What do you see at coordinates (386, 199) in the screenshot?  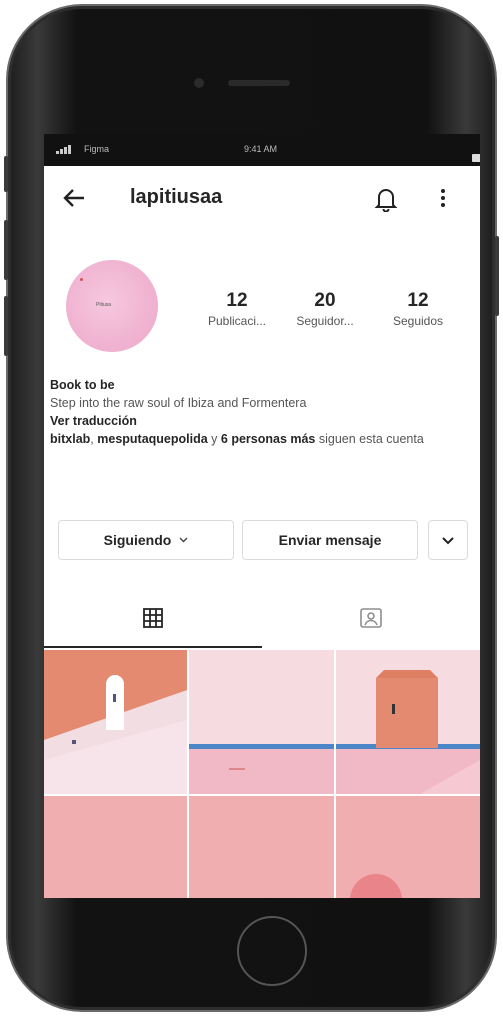 I see `bell-icon` at bounding box center [386, 199].